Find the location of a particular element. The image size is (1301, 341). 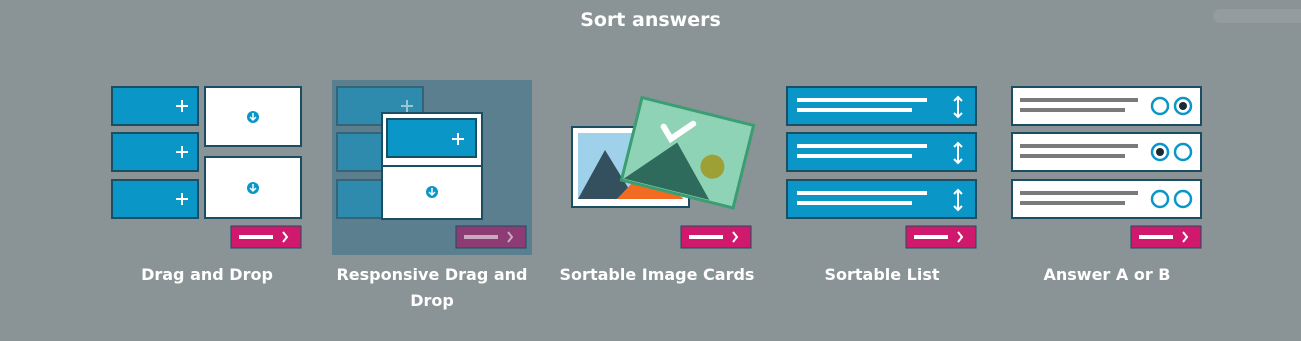

responsive-drag-and-drop-thumbnail is located at coordinates (432, 167).